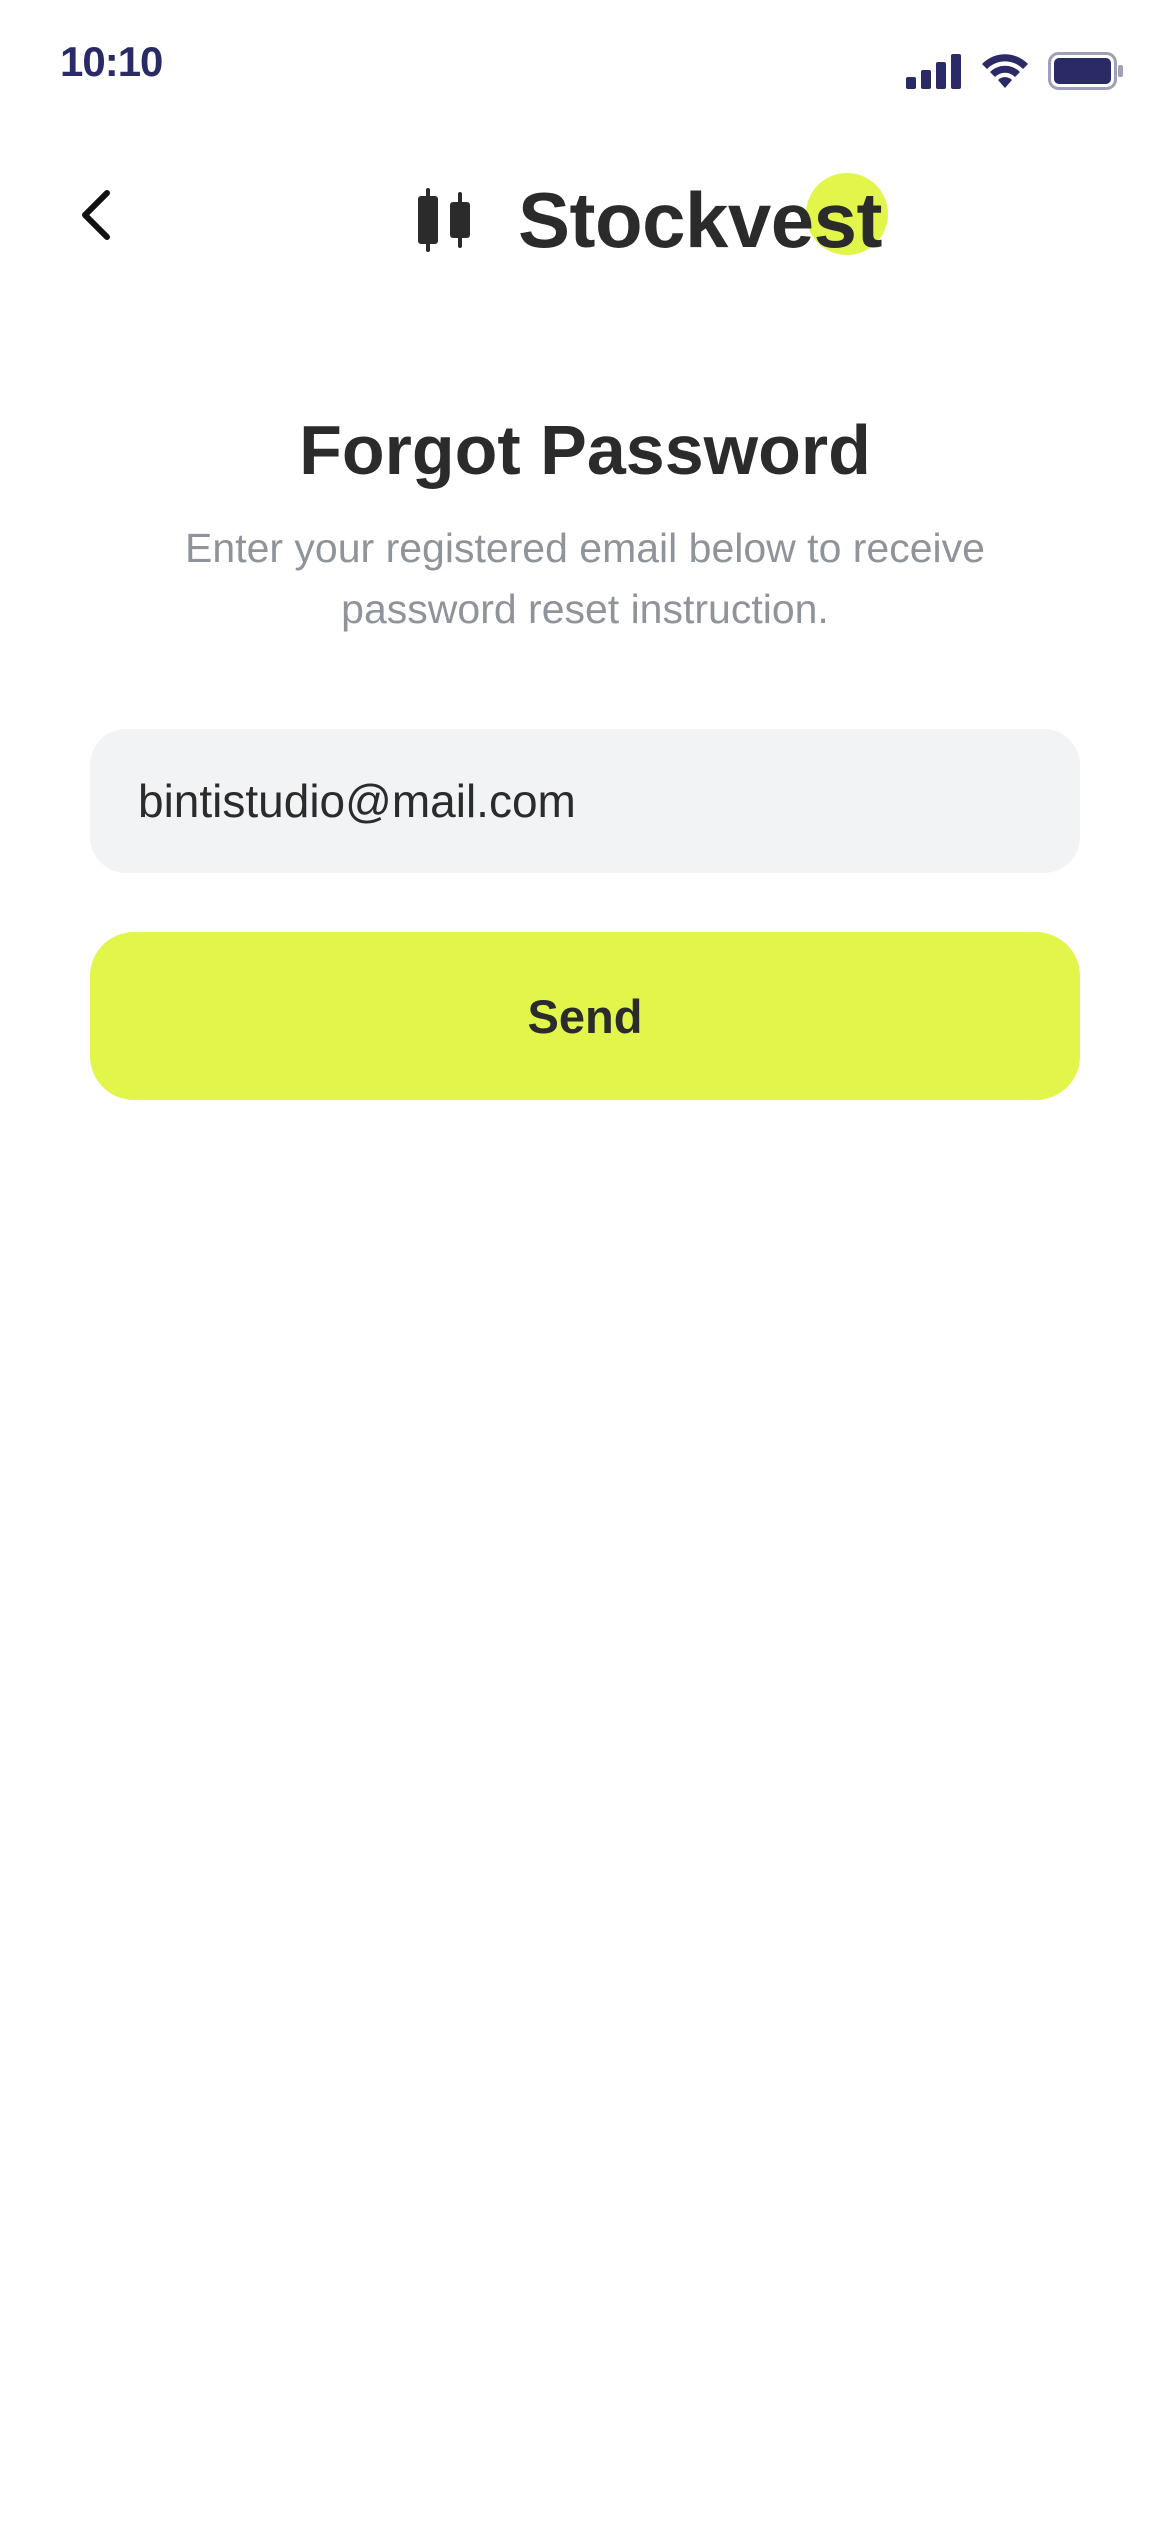 Image resolution: width=1170 pixels, height=2532 pixels. I want to click on logo: Stockvest, so click(650, 220).